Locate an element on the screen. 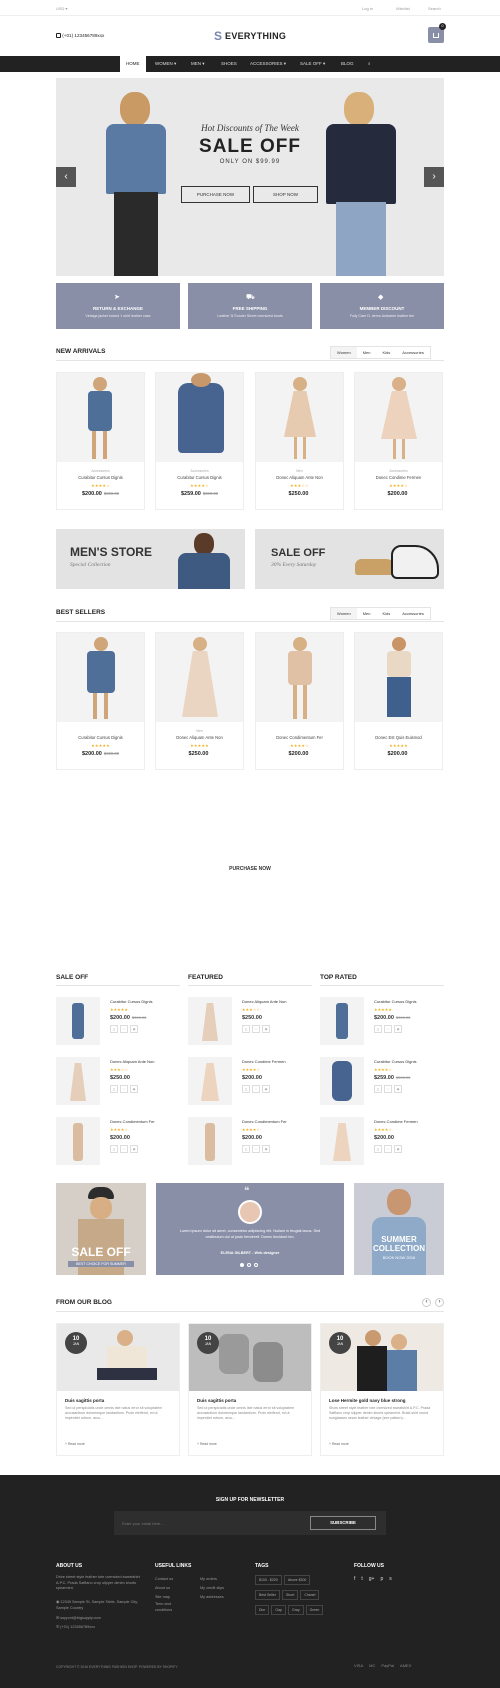  nav-home: HOME is located at coordinates (133, 64).